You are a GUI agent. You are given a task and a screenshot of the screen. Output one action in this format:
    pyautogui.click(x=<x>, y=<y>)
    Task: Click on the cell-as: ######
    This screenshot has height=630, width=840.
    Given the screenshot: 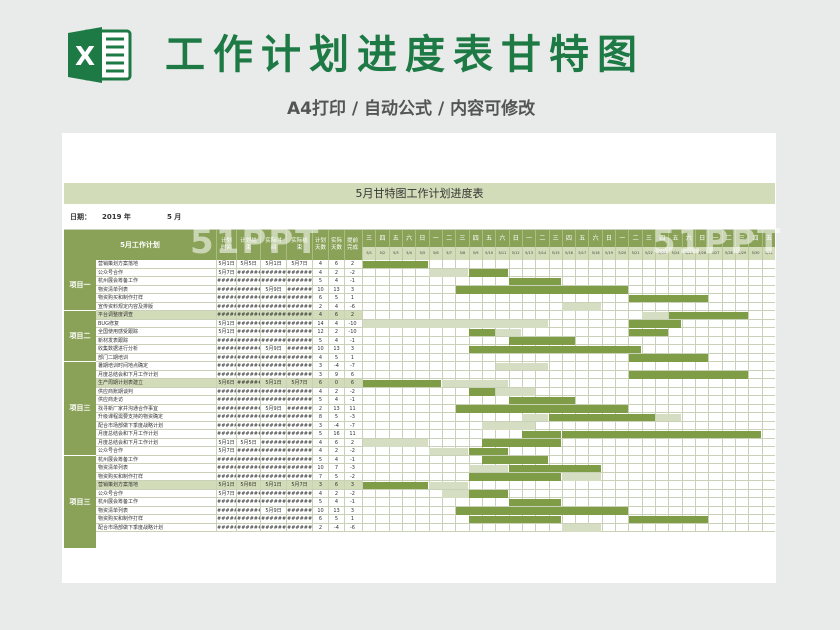 What is the action you would take?
    pyautogui.click(x=273, y=417)
    